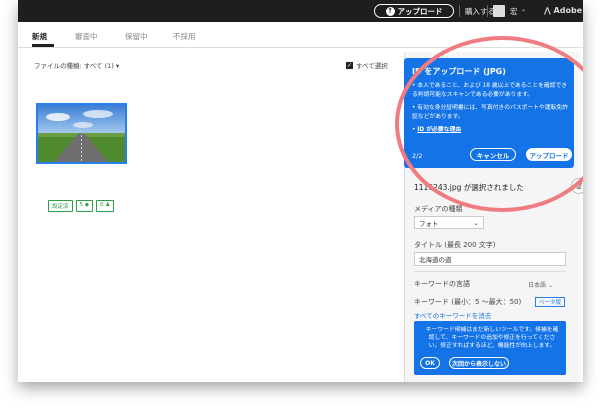 The width and height of the screenshot is (600, 408). What do you see at coordinates (420, 11) in the screenshot?
I see `upload-button-label: アップロード` at bounding box center [420, 11].